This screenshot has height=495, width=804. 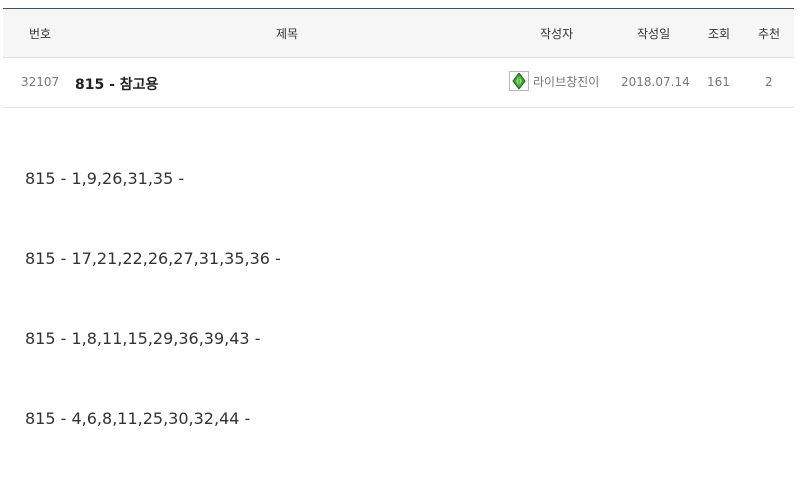 What do you see at coordinates (287, 34) in the screenshot?
I see `header-title: 제목` at bounding box center [287, 34].